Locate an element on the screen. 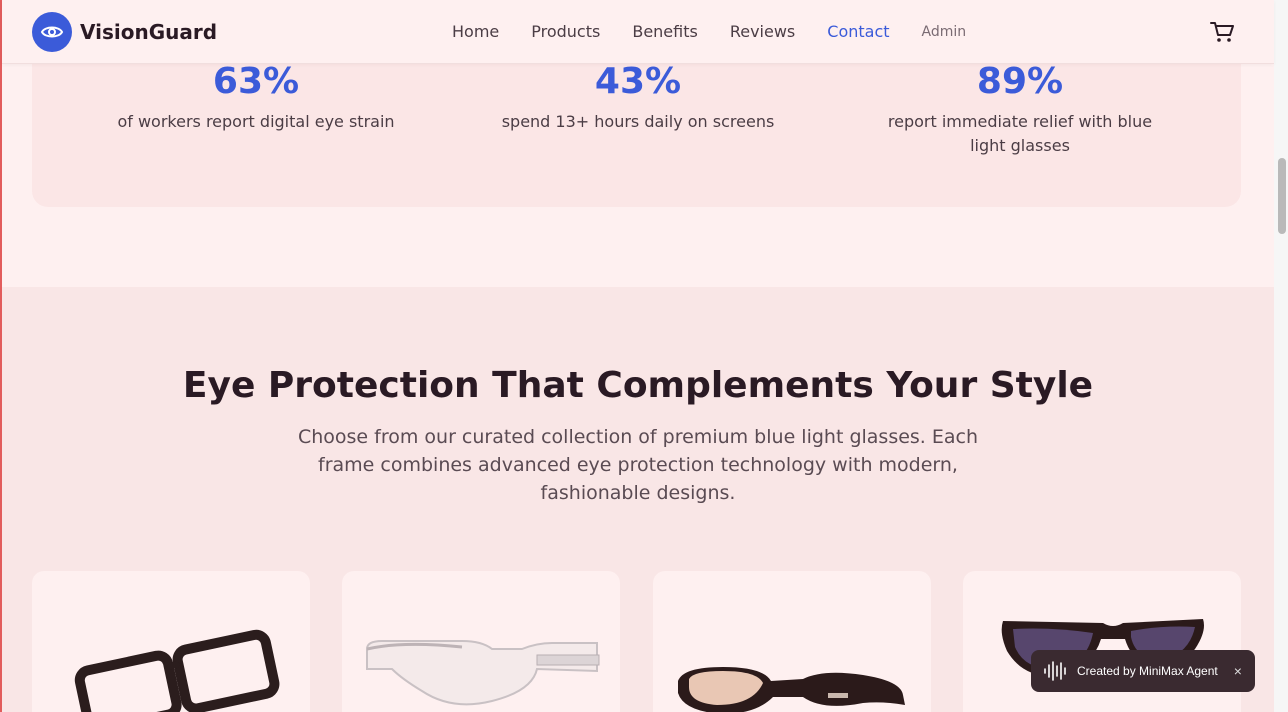  nav-home: Home is located at coordinates (475, 31).